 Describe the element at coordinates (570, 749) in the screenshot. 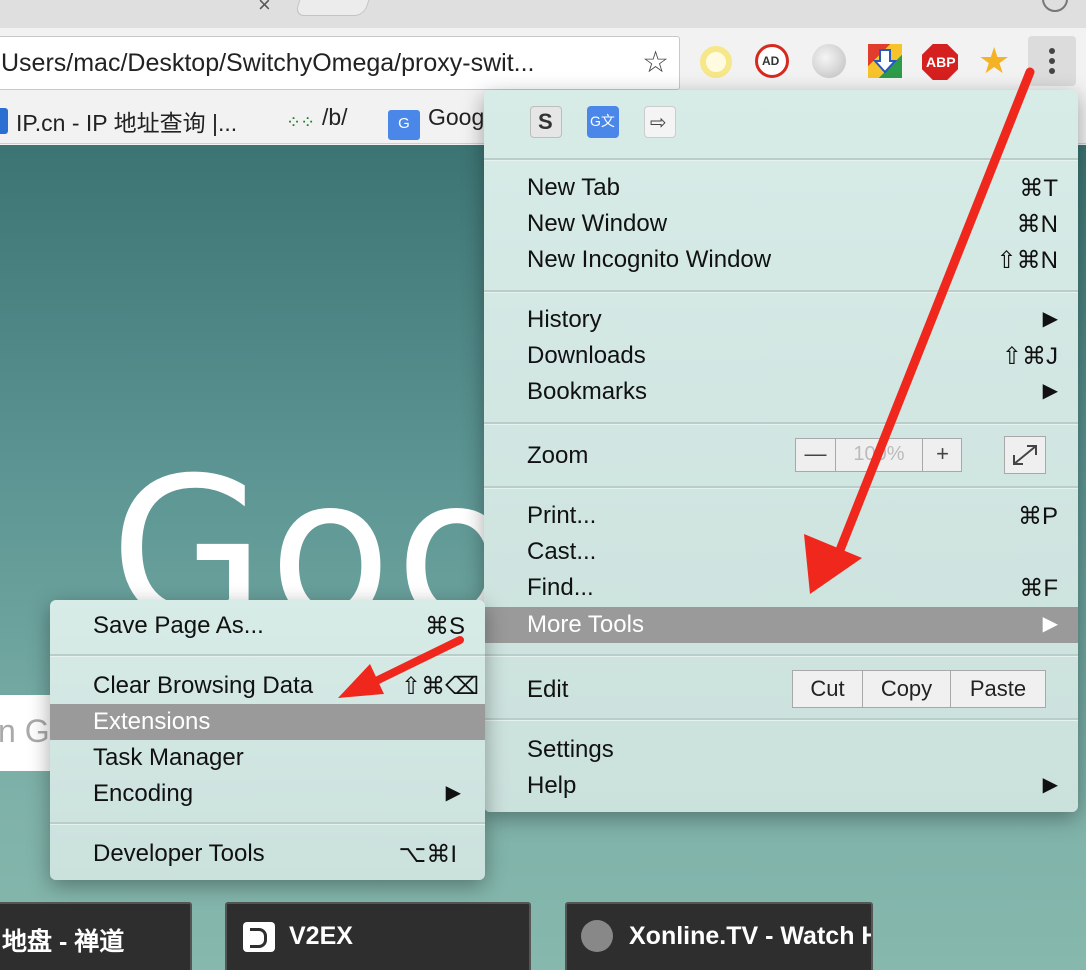

I see `menu-item-label: Settings` at that location.